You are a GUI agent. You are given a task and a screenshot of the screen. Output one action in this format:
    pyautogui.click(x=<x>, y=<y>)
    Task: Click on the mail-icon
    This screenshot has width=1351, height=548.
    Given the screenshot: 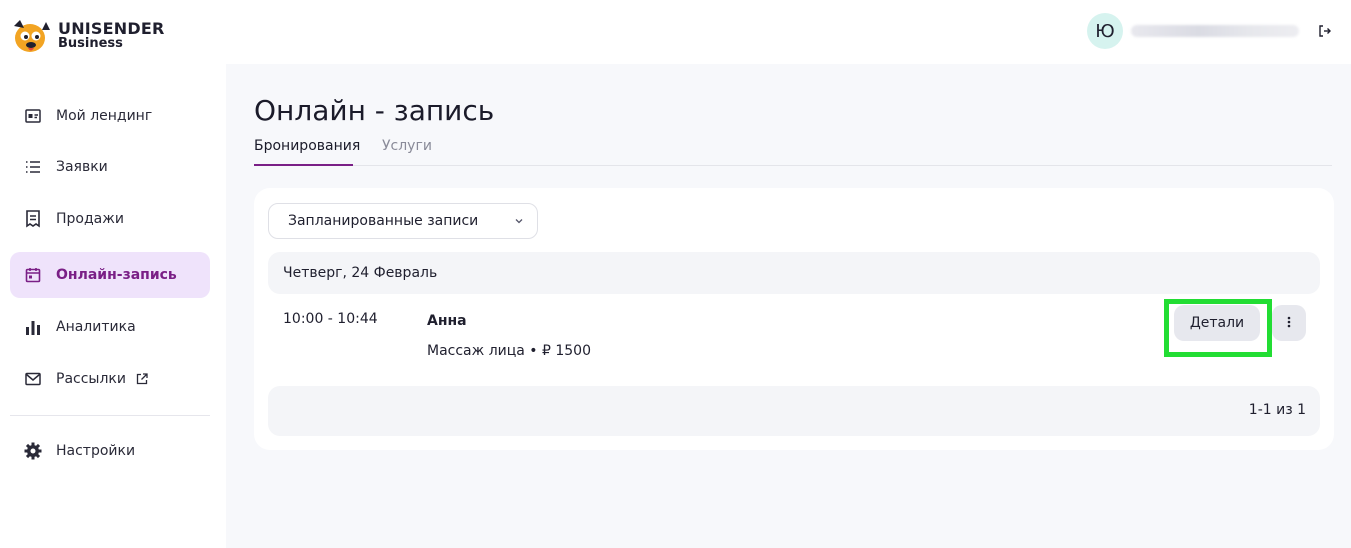 What is the action you would take?
    pyautogui.click(x=33, y=379)
    